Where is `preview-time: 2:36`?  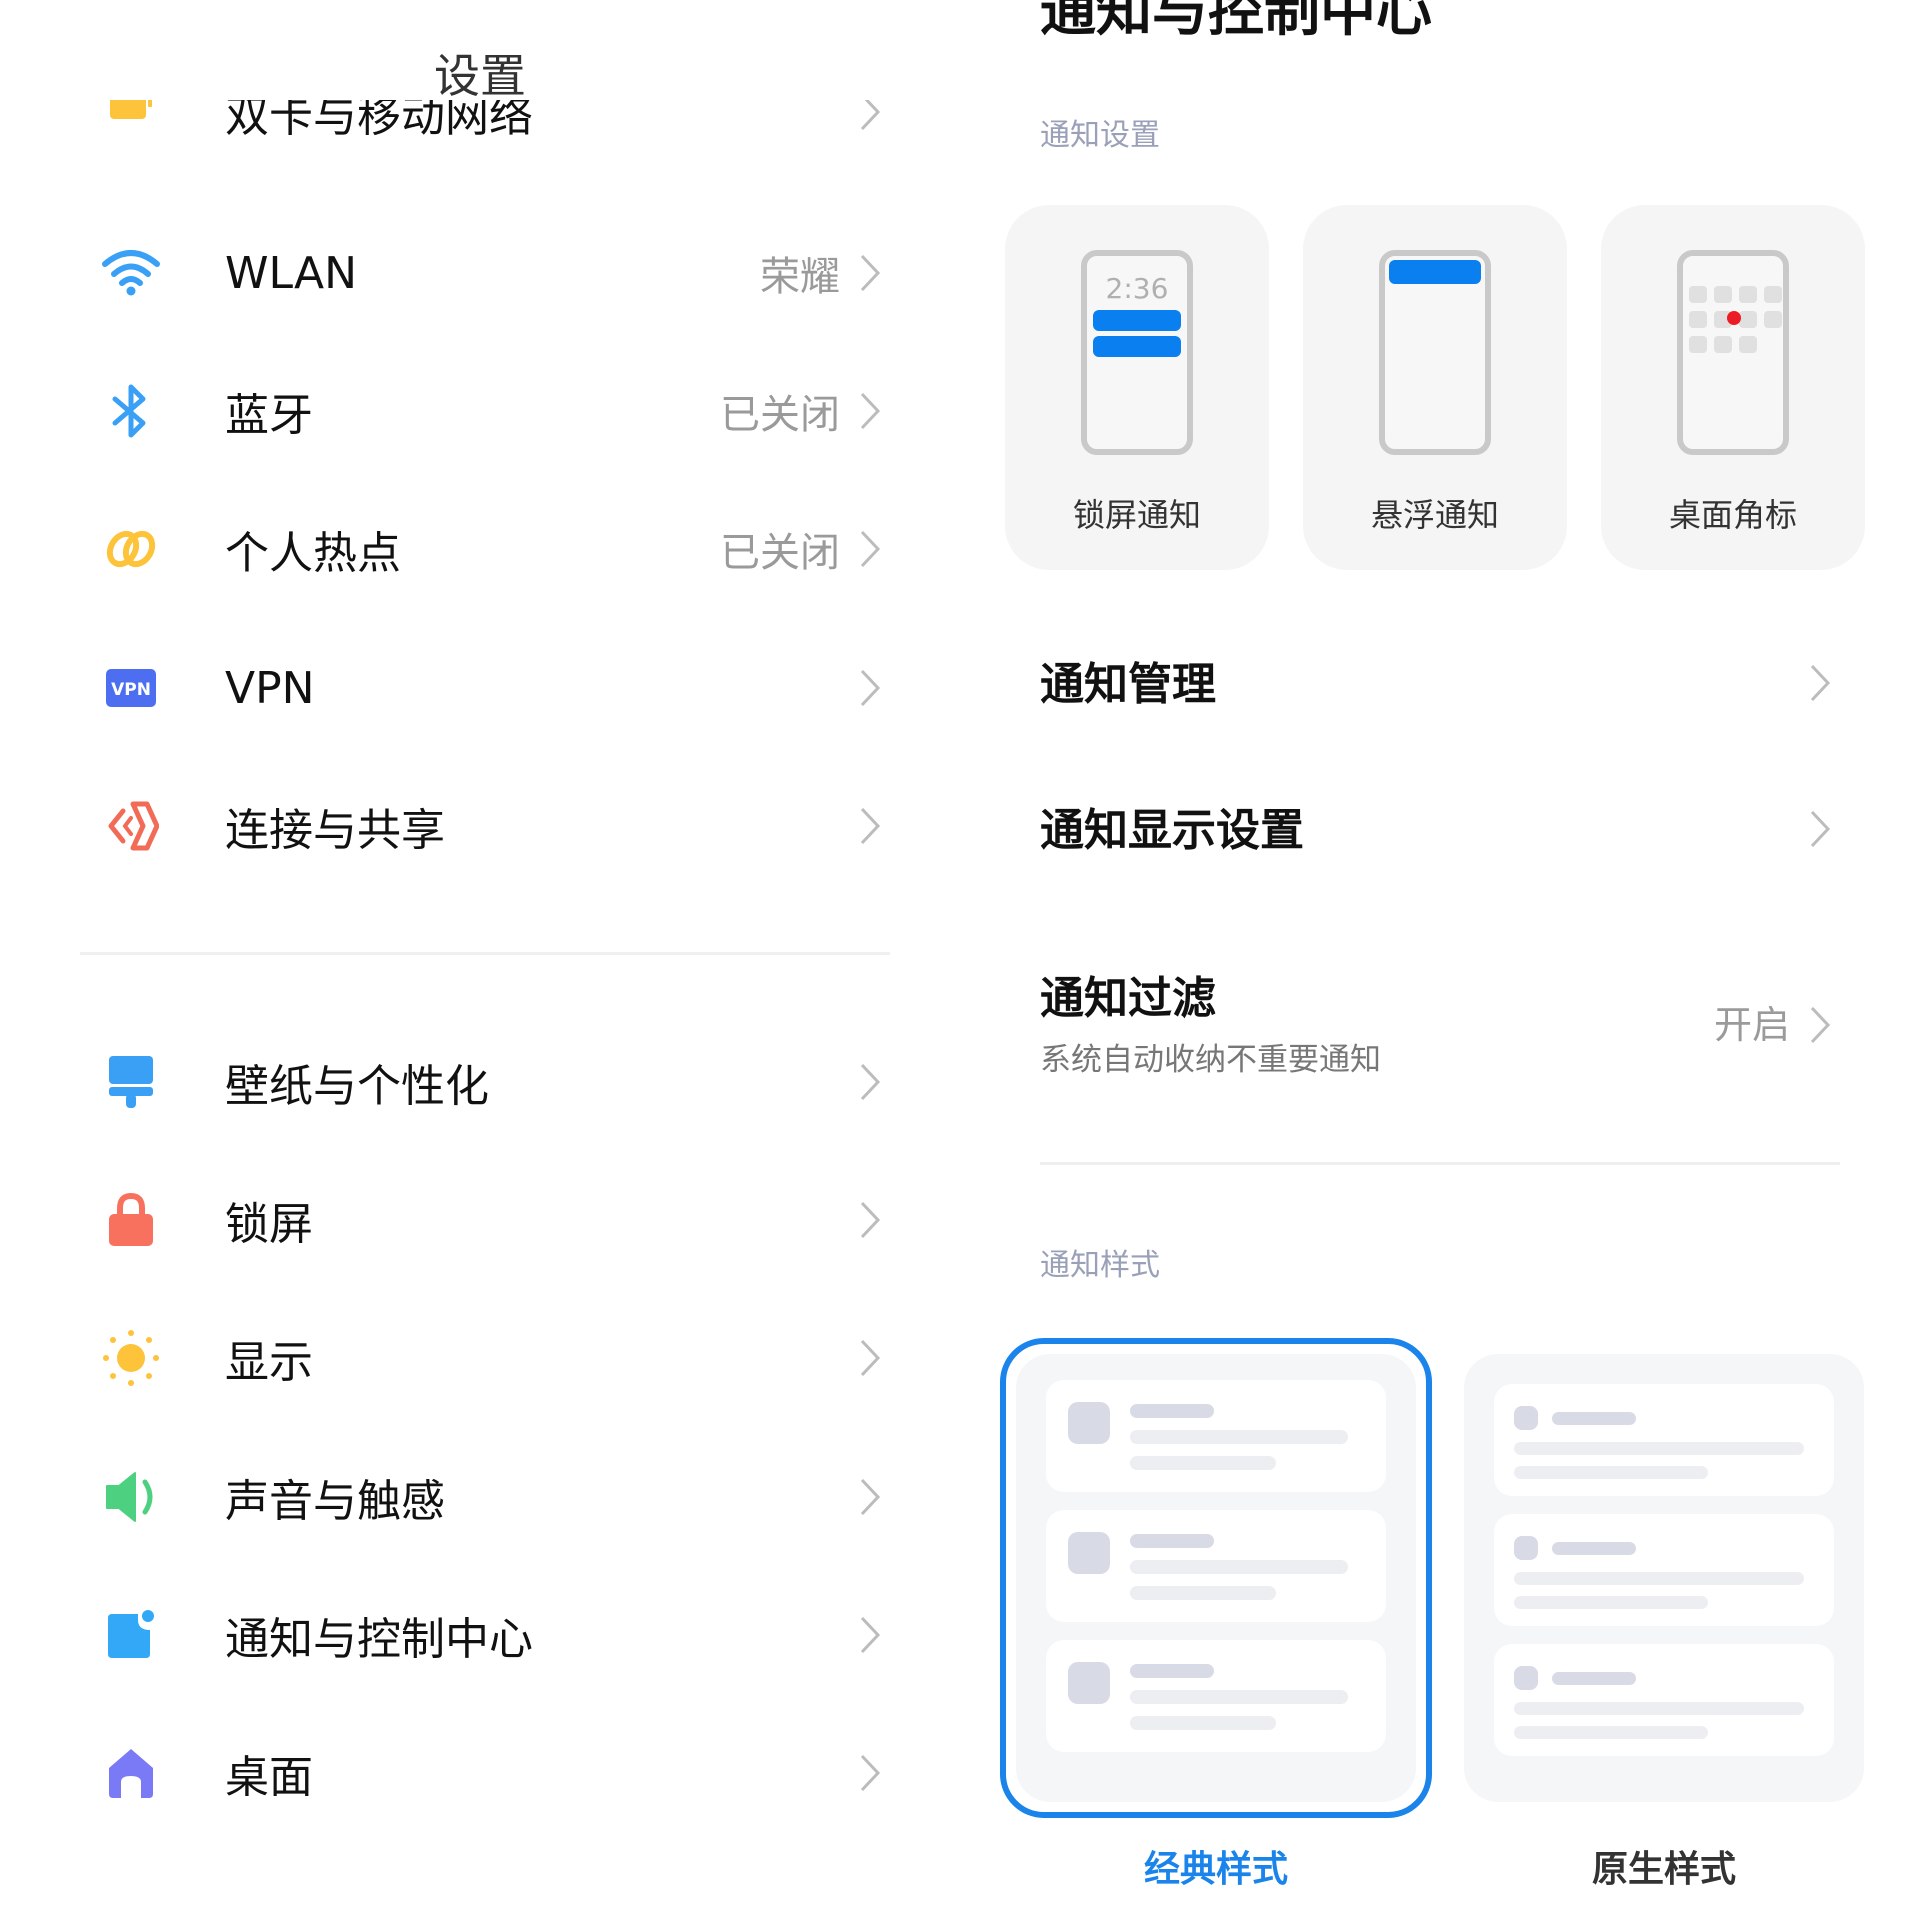
preview-time: 2:36 is located at coordinates (1137, 288).